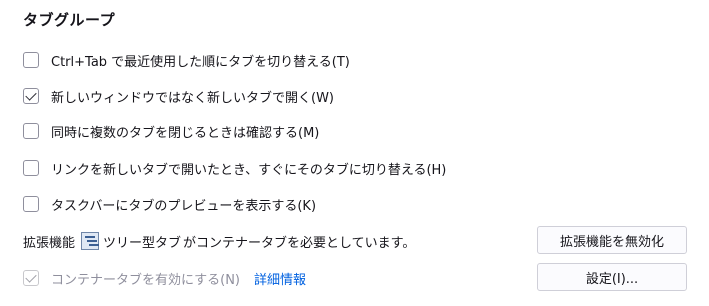  I want to click on option-open-in-tabs: 新しいウィンドウではなく新しいタブで開く(W), so click(178, 96).